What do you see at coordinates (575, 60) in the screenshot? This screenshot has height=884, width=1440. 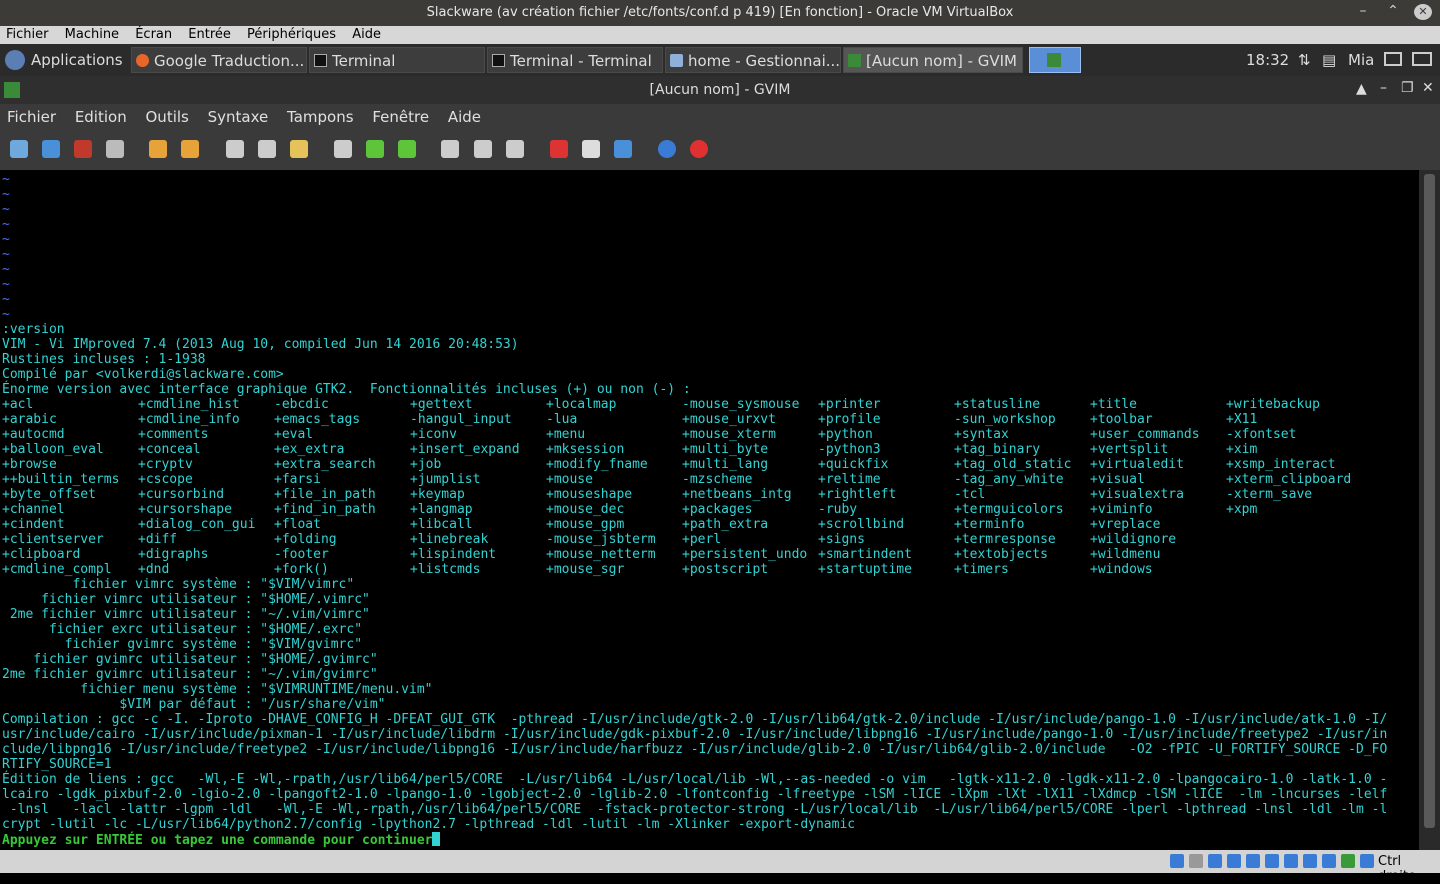 I see `task-terminal-terminal: Terminal - Terminal` at bounding box center [575, 60].